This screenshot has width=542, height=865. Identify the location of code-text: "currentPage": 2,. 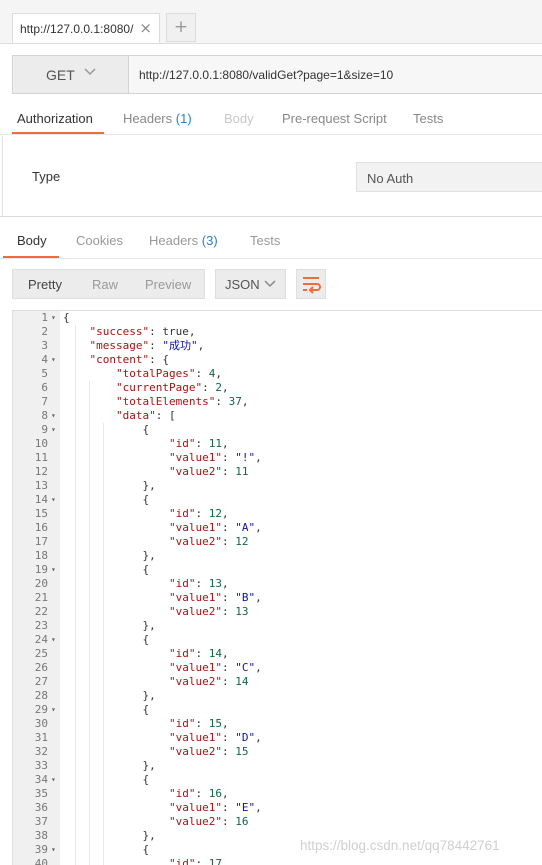
(172, 387).